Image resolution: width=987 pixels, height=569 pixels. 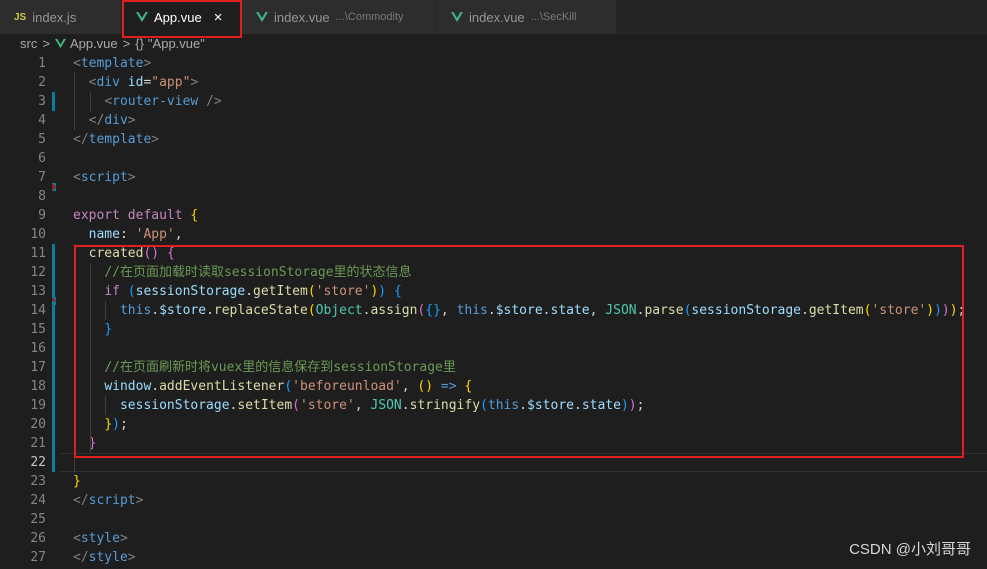 I want to click on code-token: template, so click(x=120, y=139).